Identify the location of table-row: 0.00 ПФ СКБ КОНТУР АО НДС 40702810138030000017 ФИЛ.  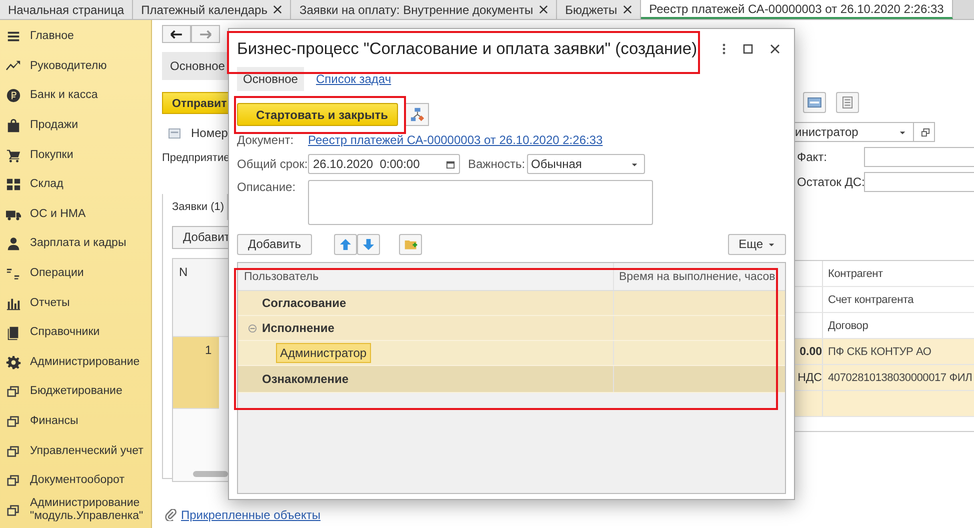
(884, 378).